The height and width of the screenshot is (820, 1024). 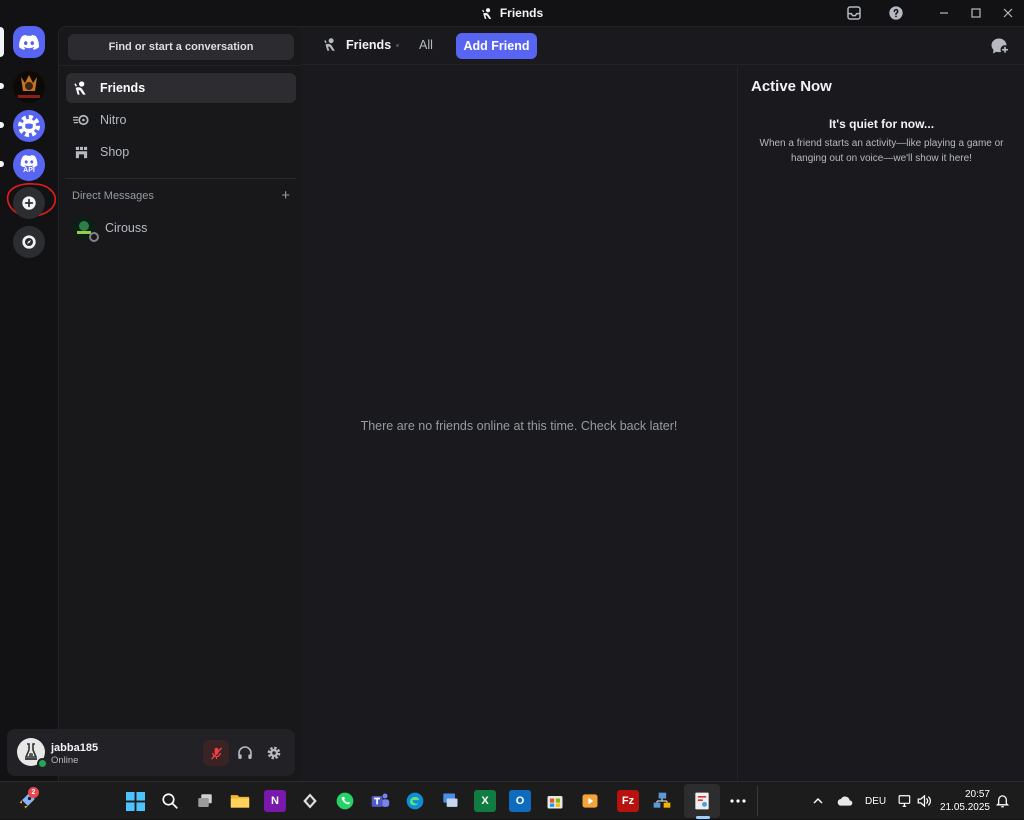 I want to click on avatar, so click(x=86, y=229).